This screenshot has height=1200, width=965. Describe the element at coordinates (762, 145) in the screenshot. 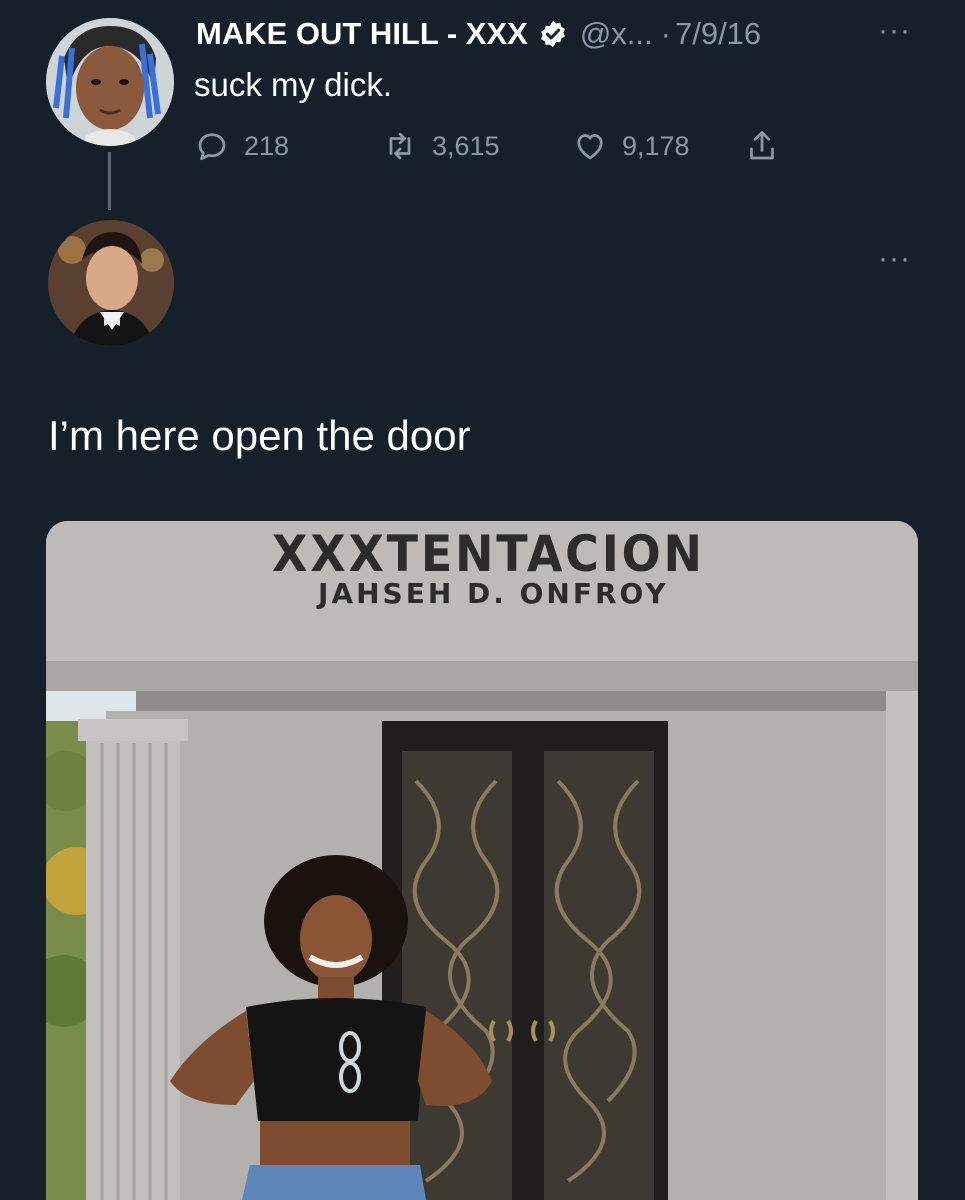

I see `share-upload-icon` at that location.